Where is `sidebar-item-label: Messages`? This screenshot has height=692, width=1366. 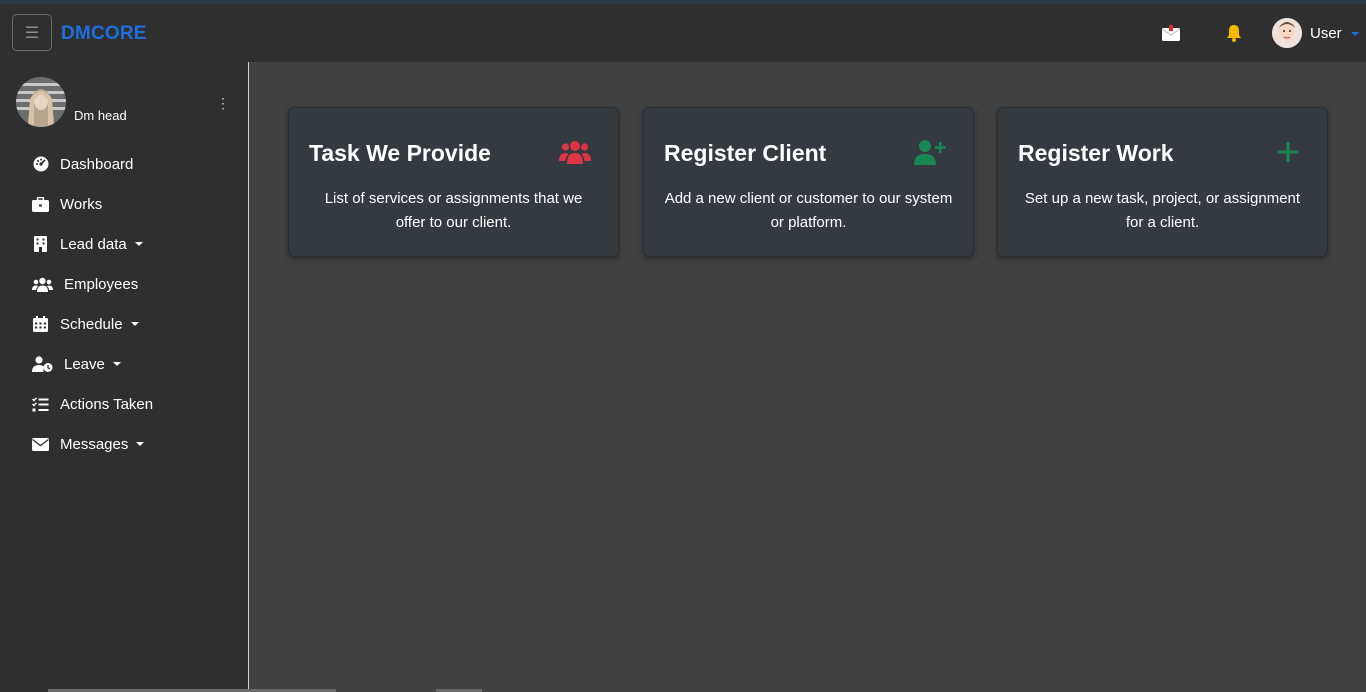 sidebar-item-label: Messages is located at coordinates (94, 444).